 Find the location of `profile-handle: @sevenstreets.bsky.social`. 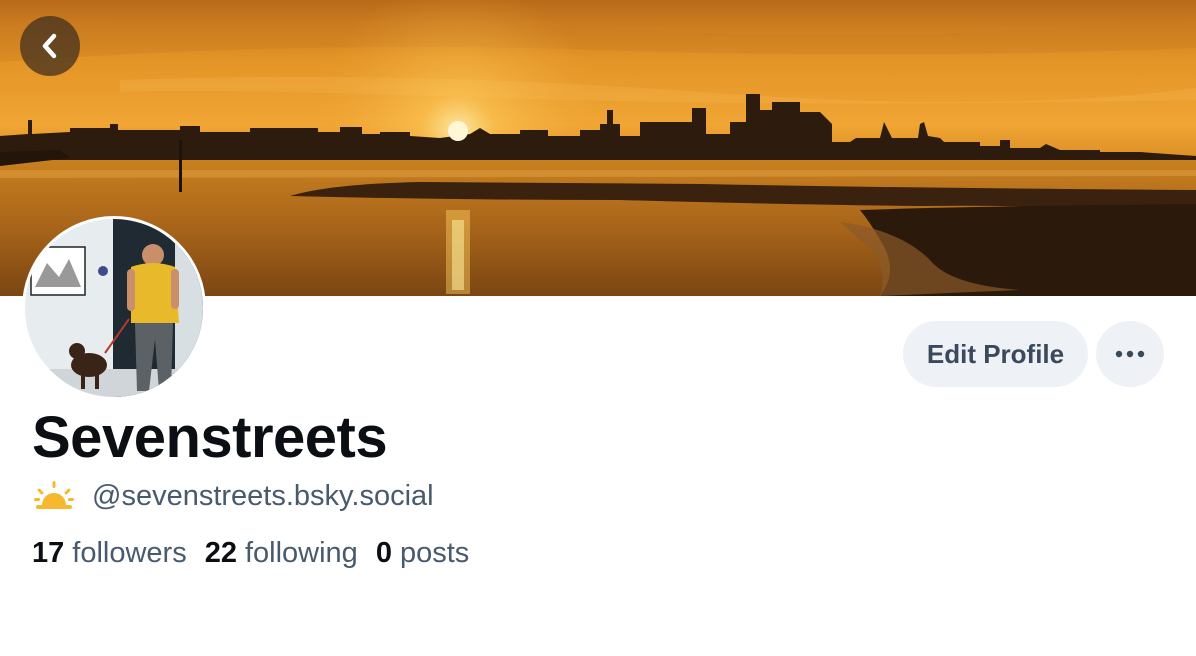

profile-handle: @sevenstreets.bsky.social is located at coordinates (263, 495).